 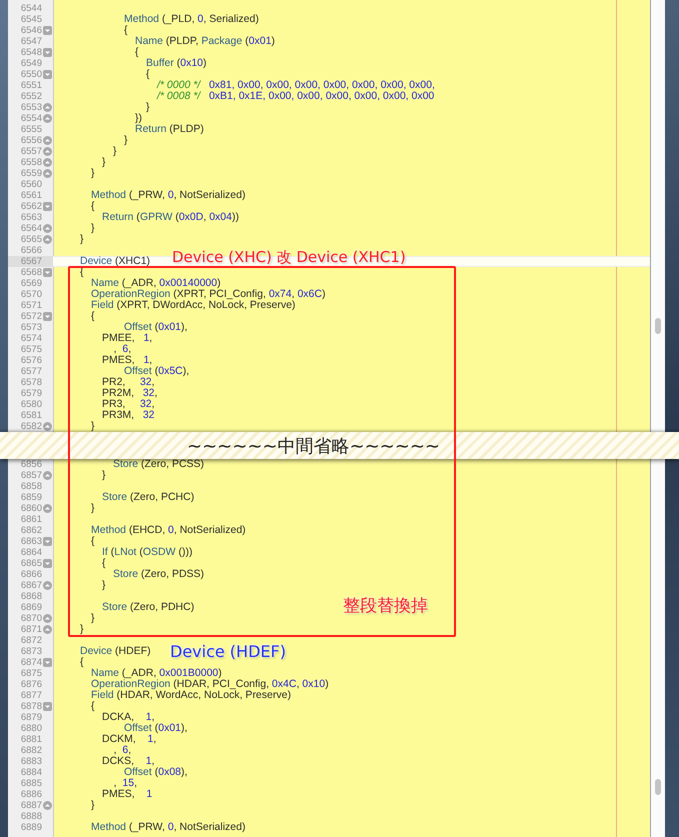 What do you see at coordinates (31, 508) in the screenshot?
I see `line-number: 6860` at bounding box center [31, 508].